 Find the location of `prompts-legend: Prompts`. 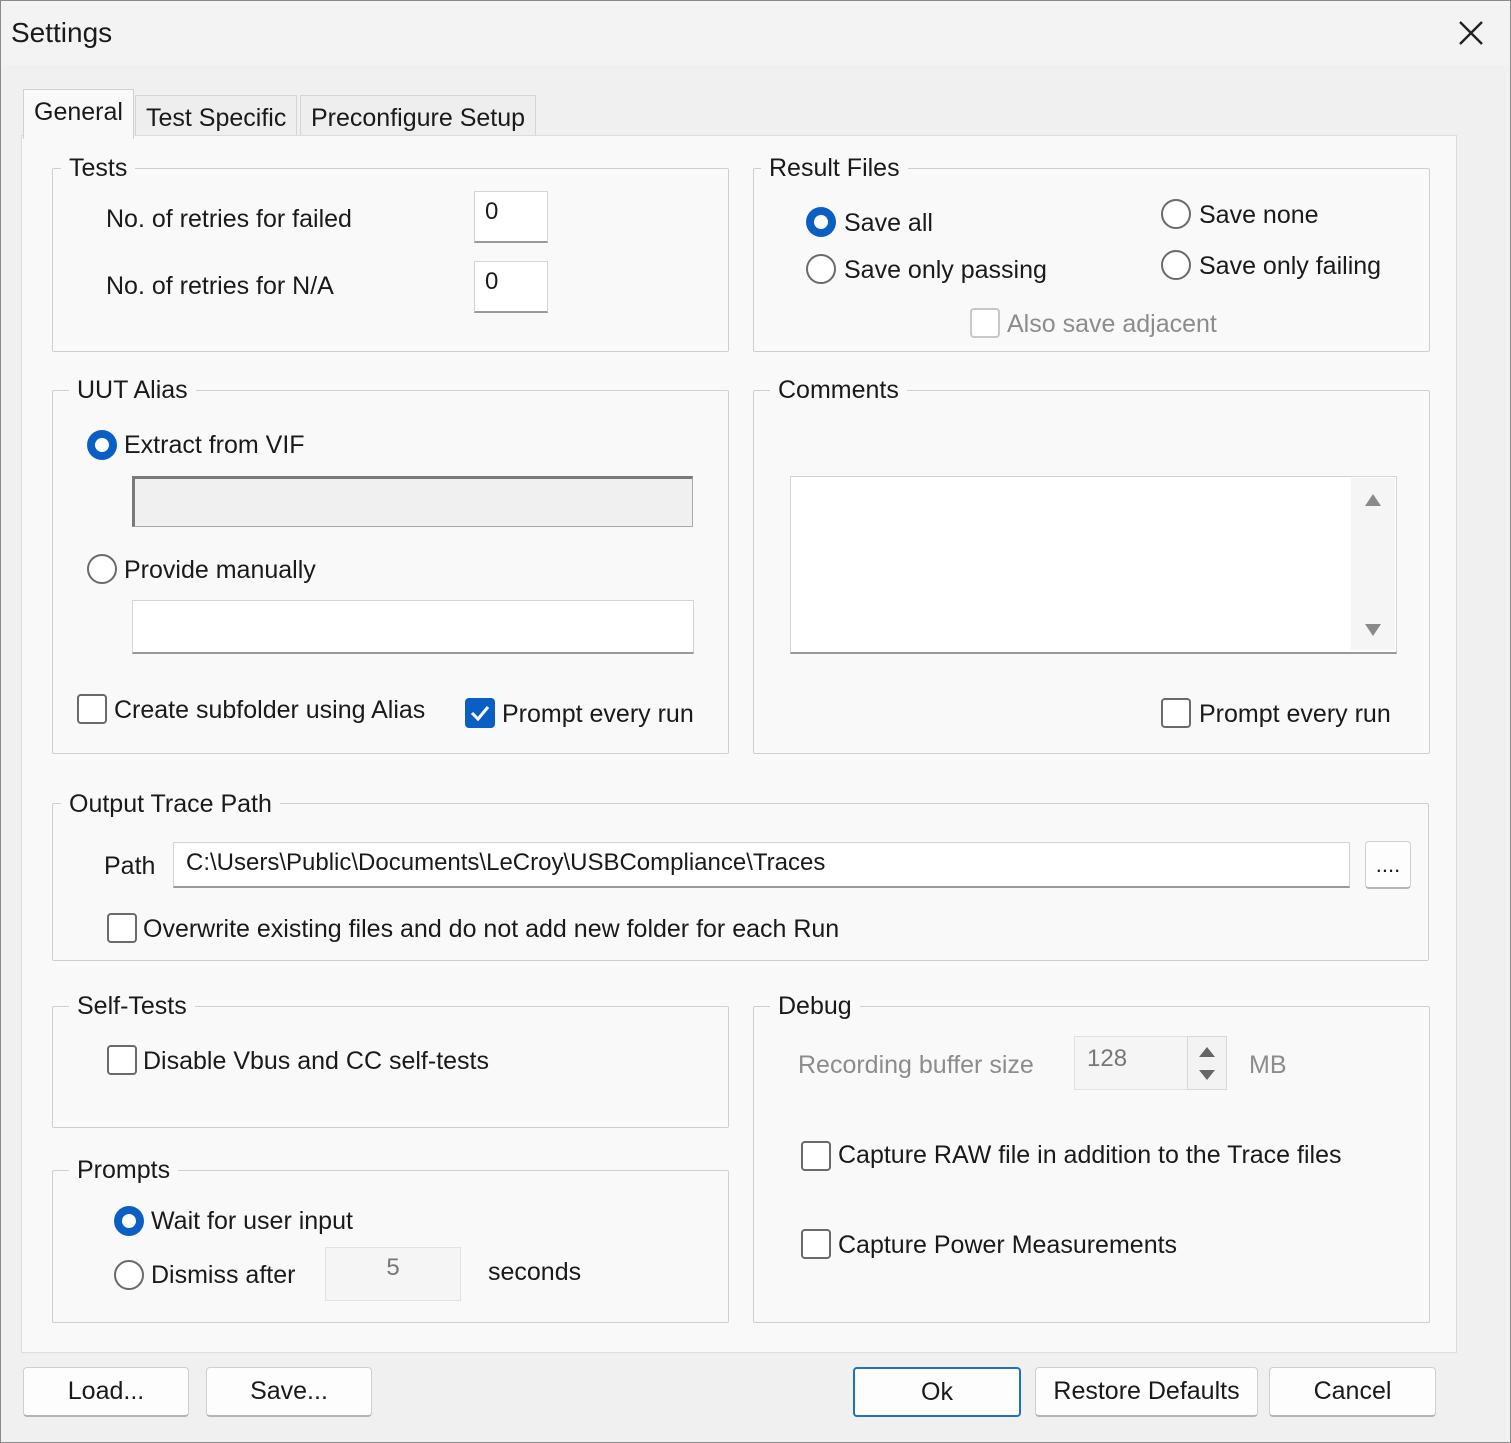

prompts-legend: Prompts is located at coordinates (124, 1170).